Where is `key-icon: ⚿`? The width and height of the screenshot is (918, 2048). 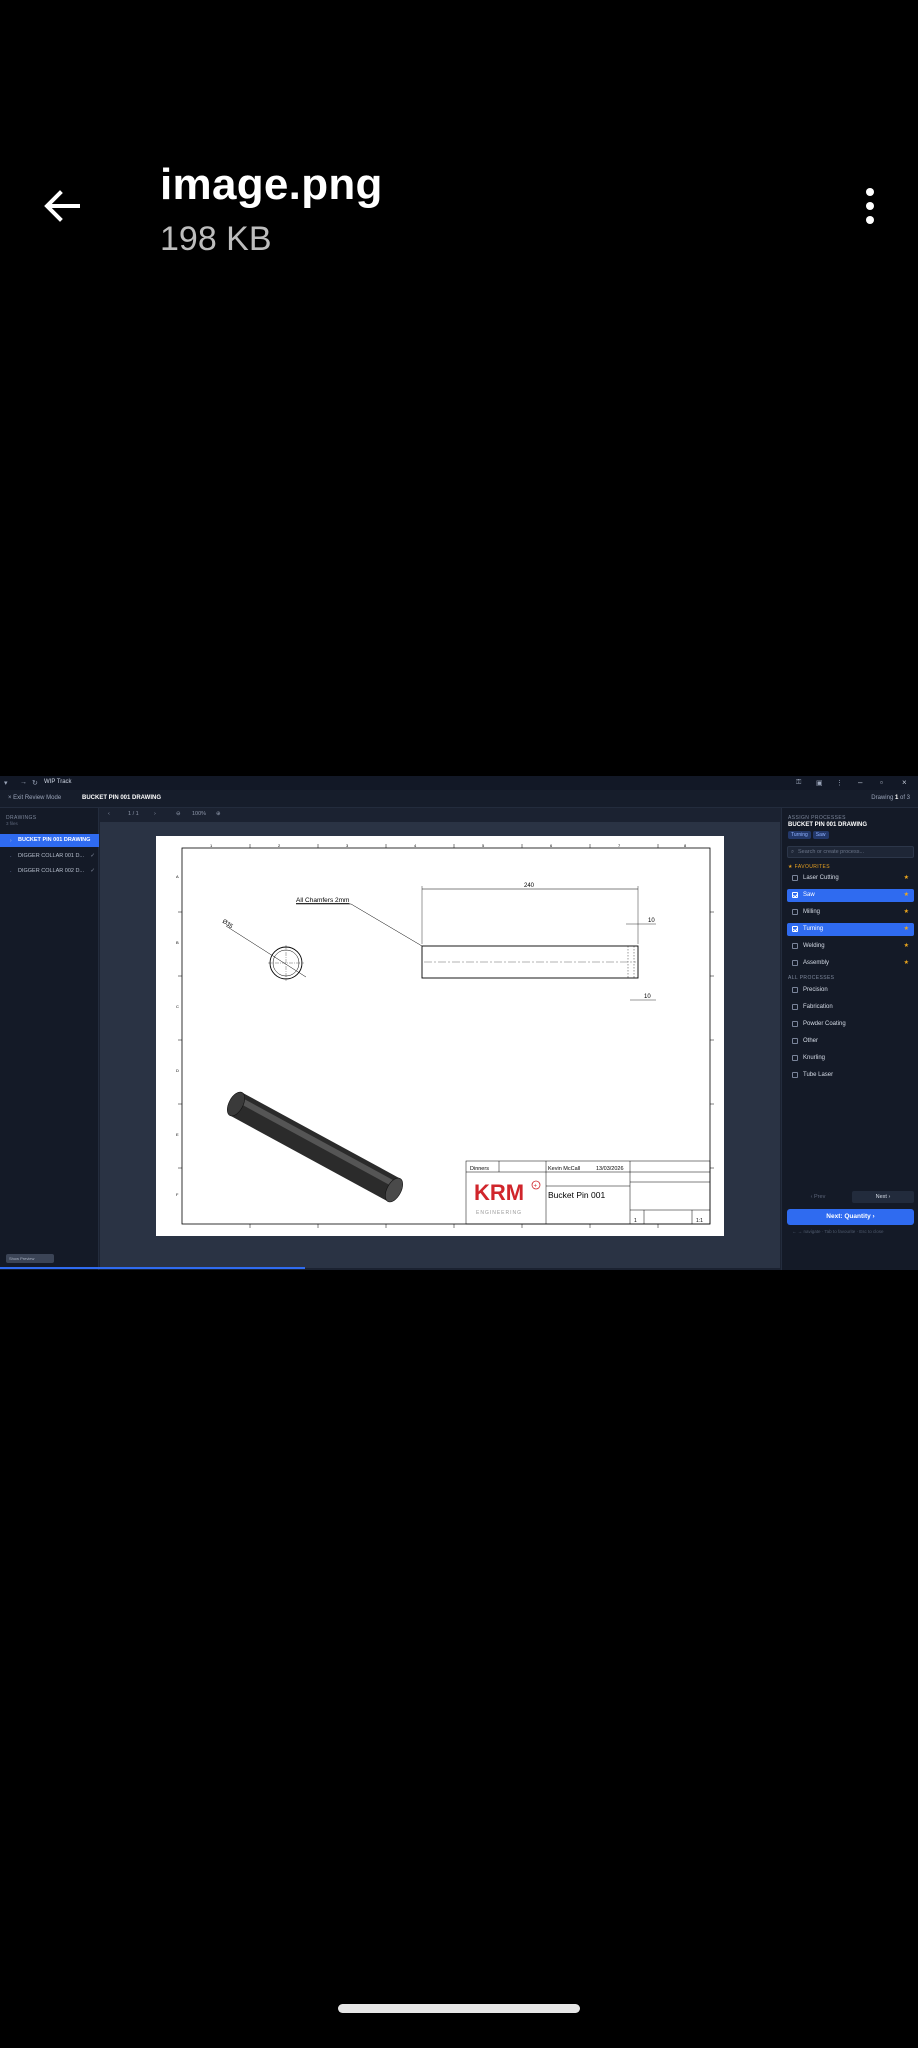
key-icon: ⚿ is located at coordinates (798, 783).